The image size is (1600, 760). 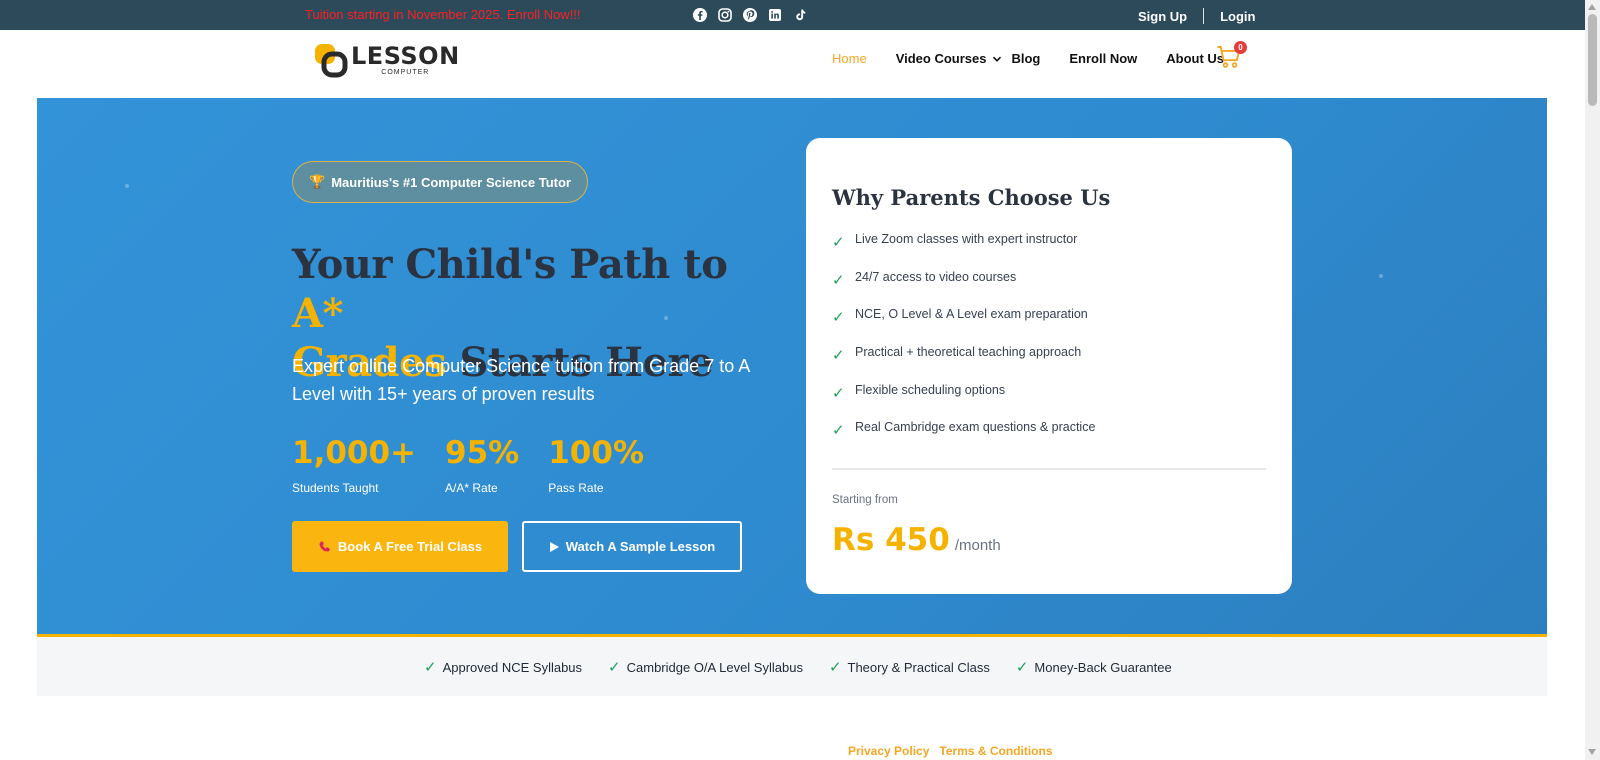 What do you see at coordinates (1231, 56) in the screenshot?
I see `cart-button: 0` at bounding box center [1231, 56].